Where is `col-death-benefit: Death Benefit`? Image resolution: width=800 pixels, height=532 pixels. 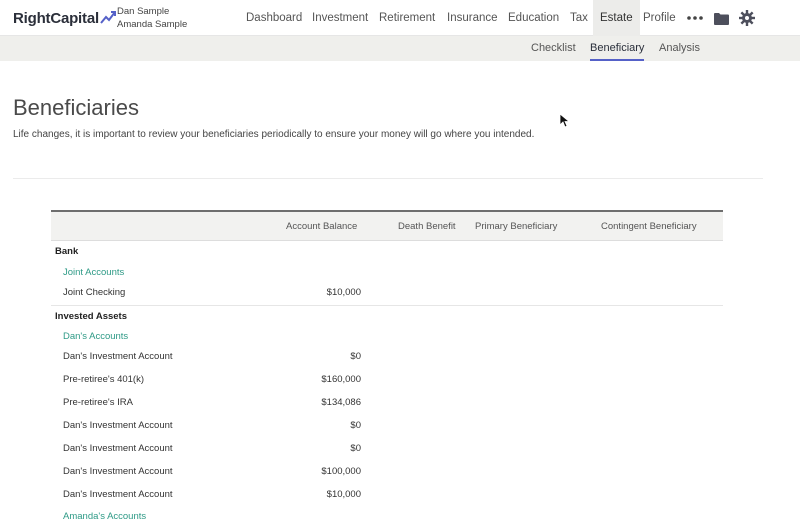
col-death-benefit: Death Benefit is located at coordinates (427, 226).